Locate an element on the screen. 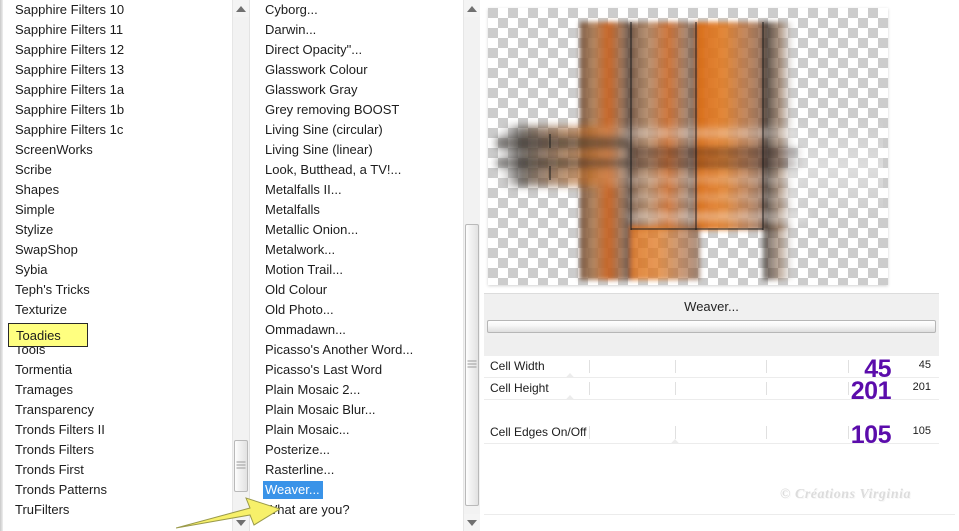 This screenshot has width=959, height=531. list-item: Sapphire Filters 1c is located at coordinates (124, 130).